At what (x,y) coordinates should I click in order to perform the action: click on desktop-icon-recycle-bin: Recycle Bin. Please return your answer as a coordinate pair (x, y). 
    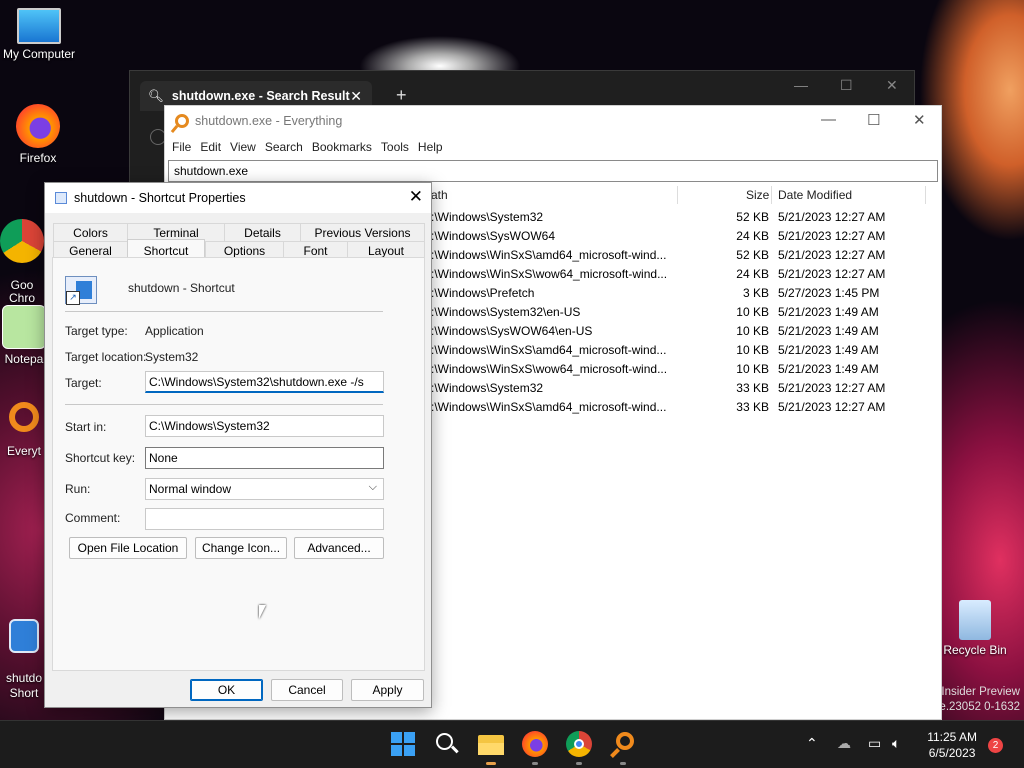
    Looking at the image, I should click on (975, 628).